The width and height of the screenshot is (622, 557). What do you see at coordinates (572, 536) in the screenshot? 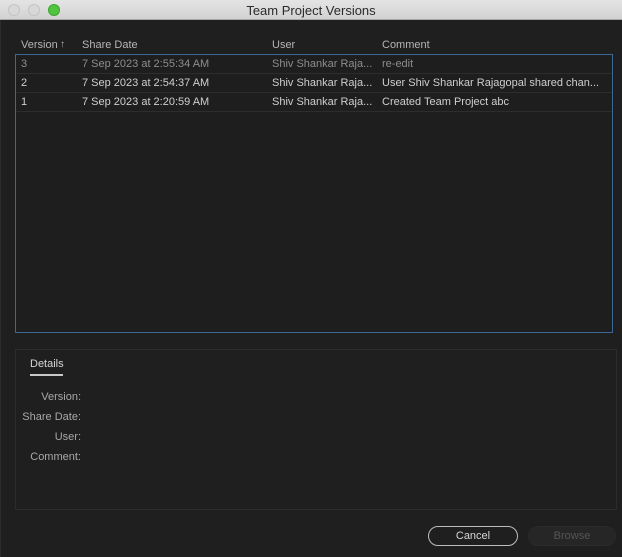
I see `browse-button: Browse` at bounding box center [572, 536].